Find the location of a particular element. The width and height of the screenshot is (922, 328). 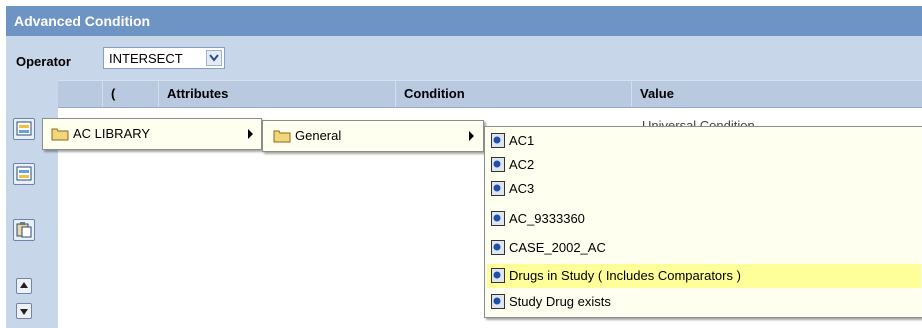

menu-item-drugs-in-study: Drugs in Study ( Includes Comparators ) is located at coordinates (704, 276).